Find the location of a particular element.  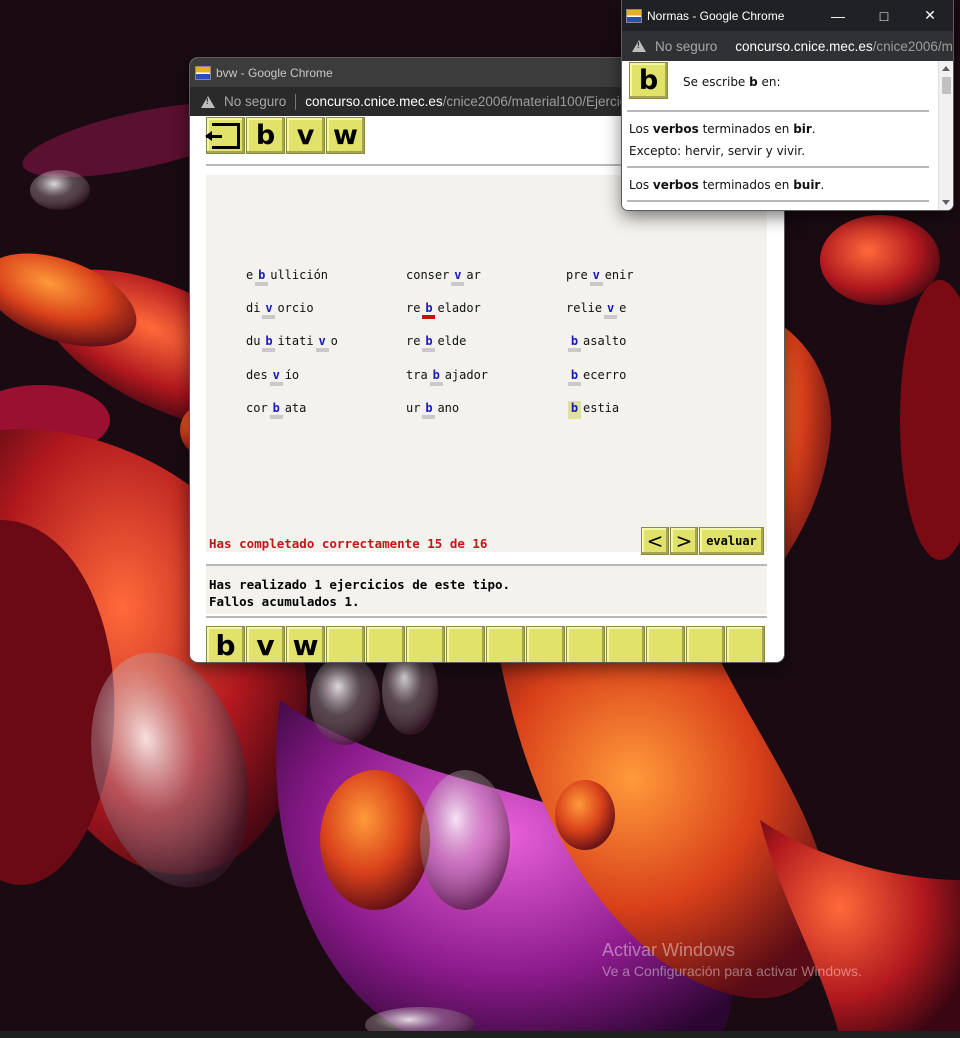

exercise-word: re b elador is located at coordinates (443, 310).